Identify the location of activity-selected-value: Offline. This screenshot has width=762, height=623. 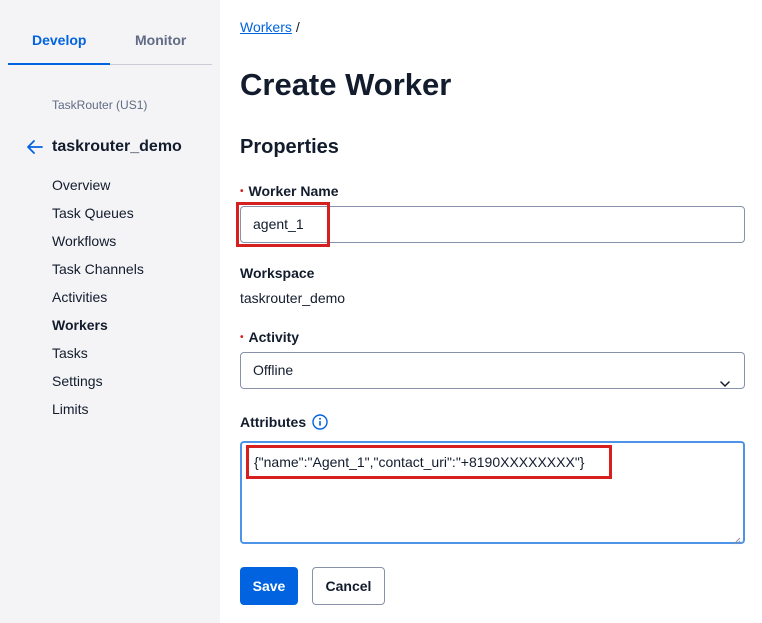
(273, 370).